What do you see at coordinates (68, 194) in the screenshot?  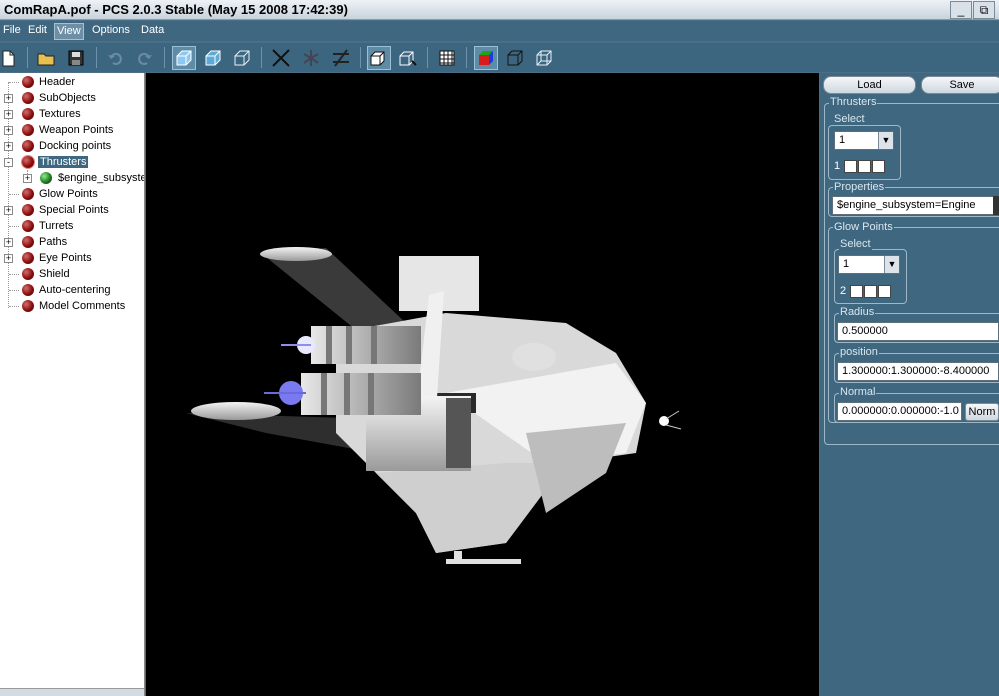 I see `tree-item-glow-points: Glow Points` at bounding box center [68, 194].